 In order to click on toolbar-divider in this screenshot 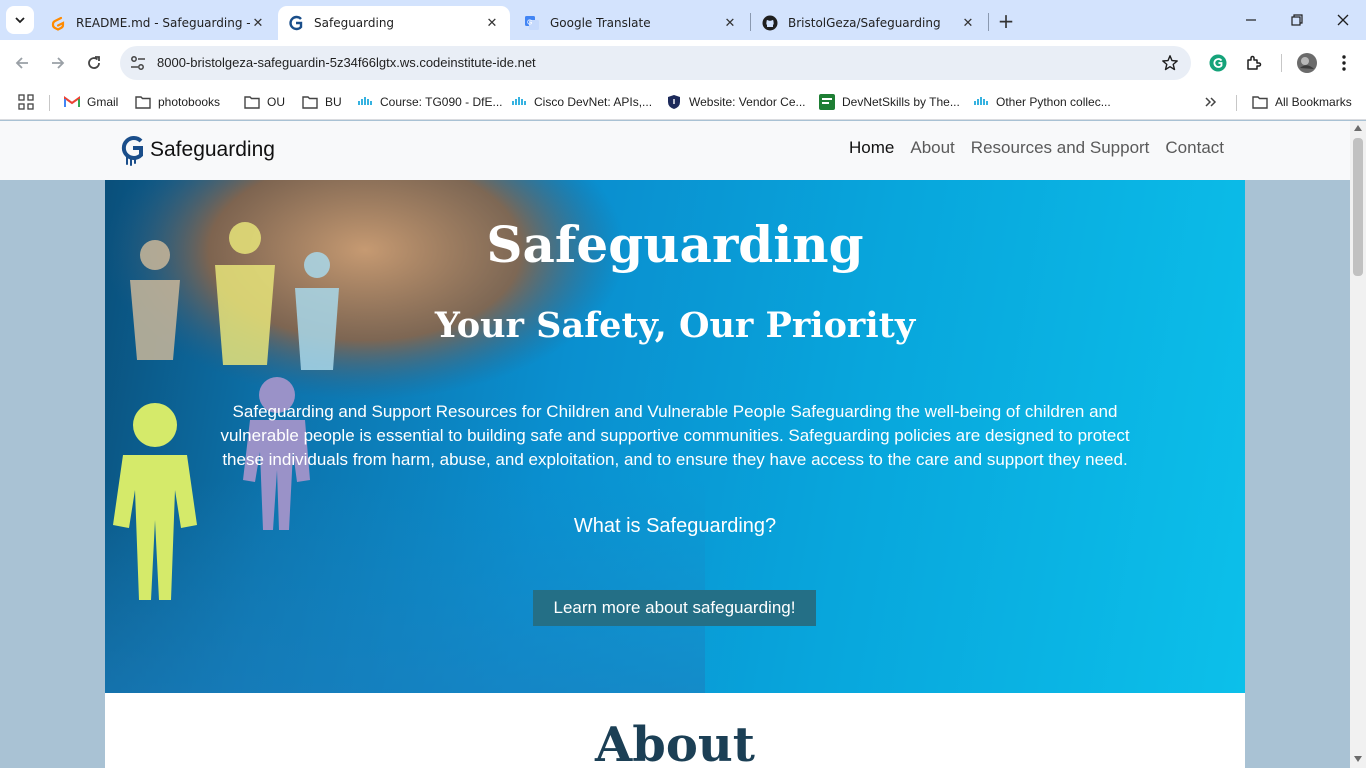, I will do `click(1281, 63)`.